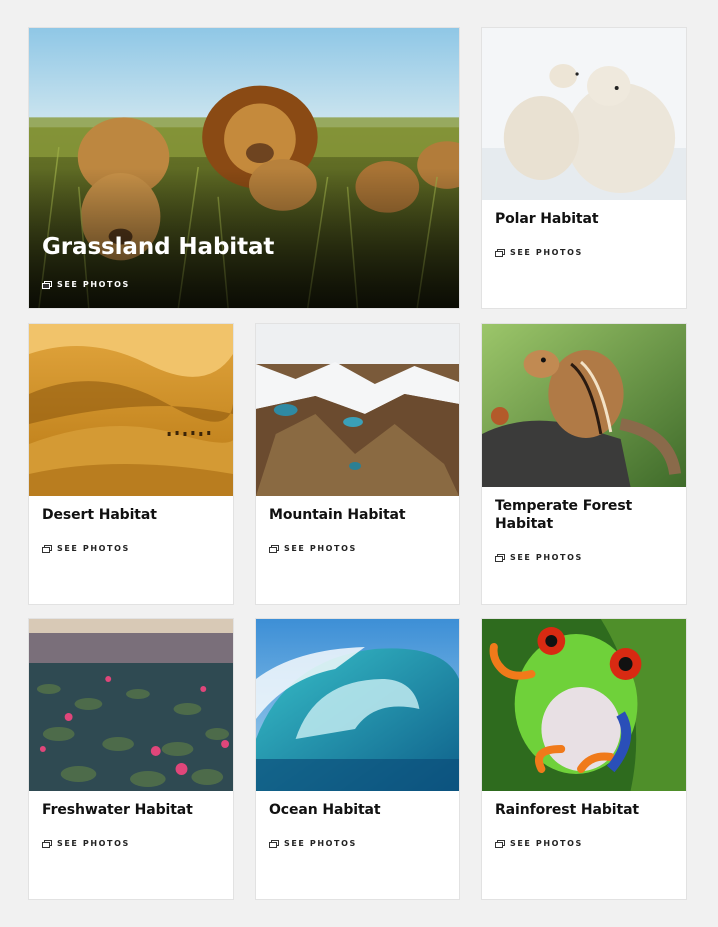  Describe the element at coordinates (131, 810) in the screenshot. I see `card-title: Freshwater Habitat` at that location.